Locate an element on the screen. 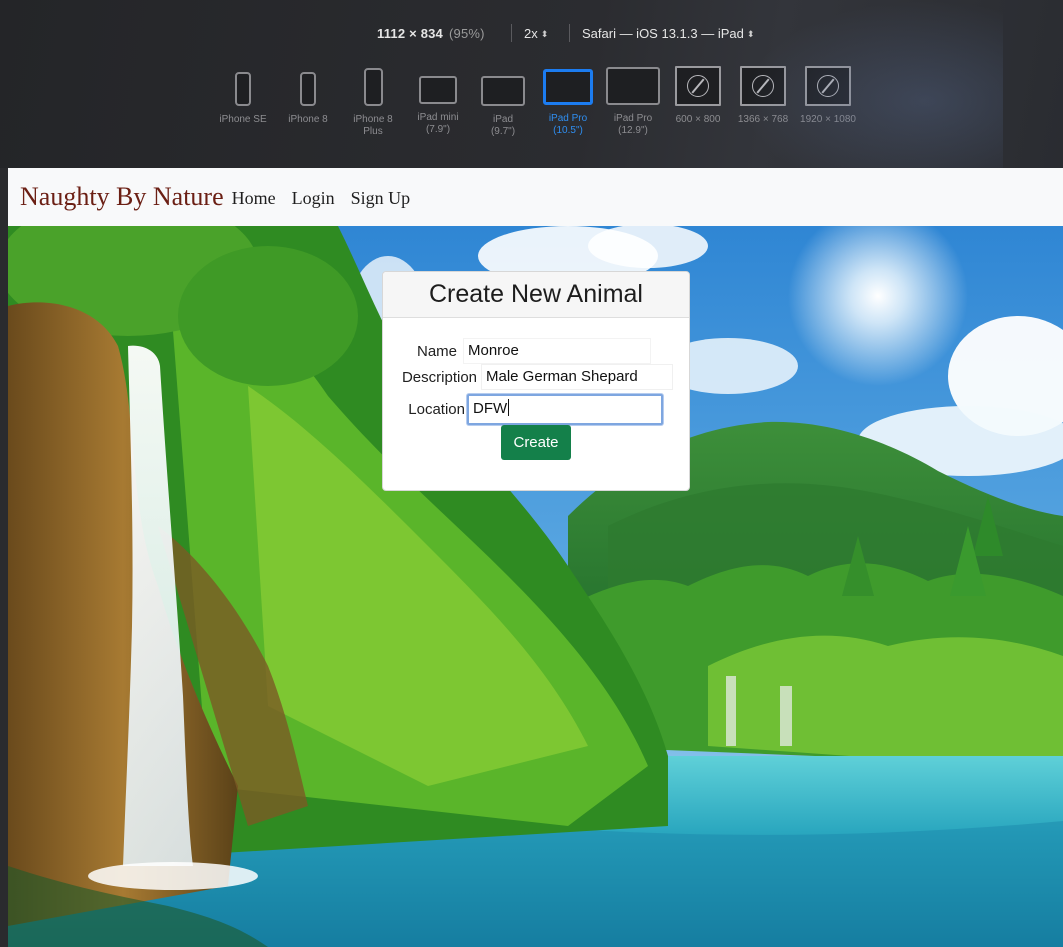  device-label: iPhone SE is located at coordinates (243, 119).